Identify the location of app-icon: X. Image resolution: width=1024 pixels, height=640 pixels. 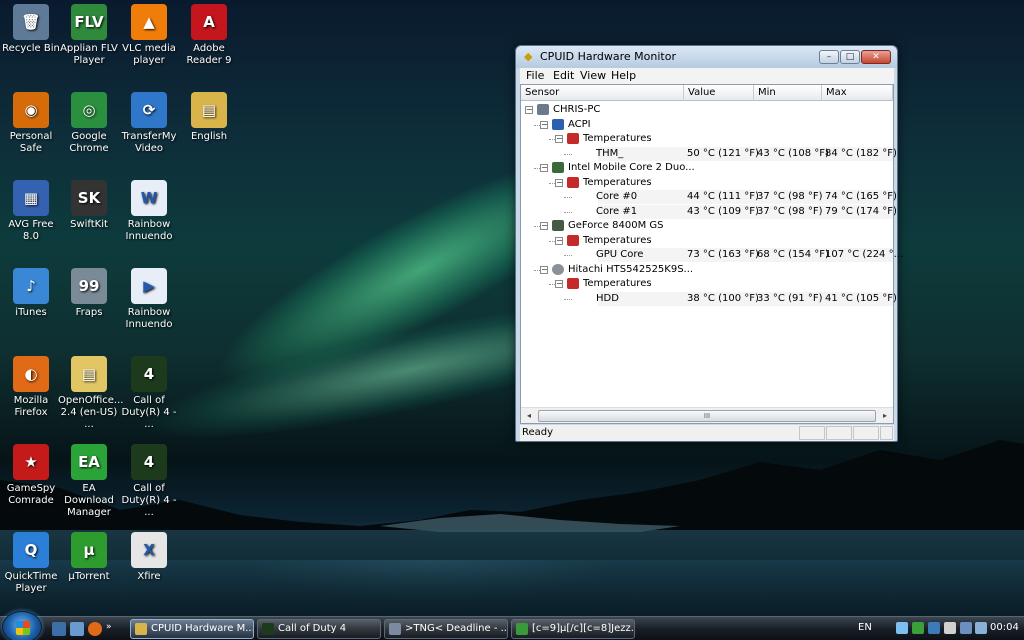
(149, 550).